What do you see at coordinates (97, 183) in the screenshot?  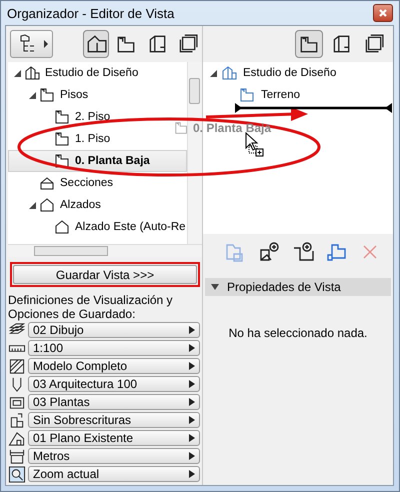 I see `tree-item: Secciones` at bounding box center [97, 183].